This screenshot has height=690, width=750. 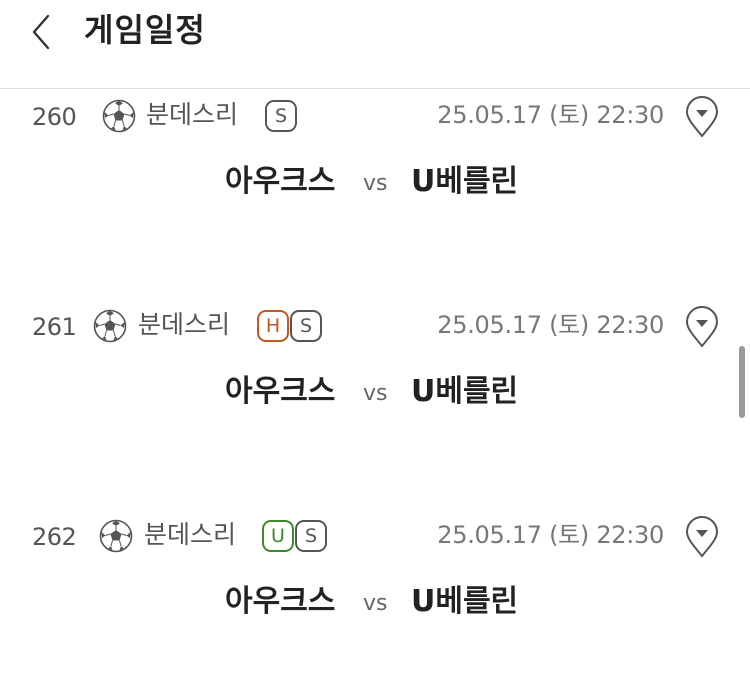 What do you see at coordinates (375, 537) in the screenshot?
I see `game-info-row: 262 분데스리 U S 25.05.17 (토) 22:30` at bounding box center [375, 537].